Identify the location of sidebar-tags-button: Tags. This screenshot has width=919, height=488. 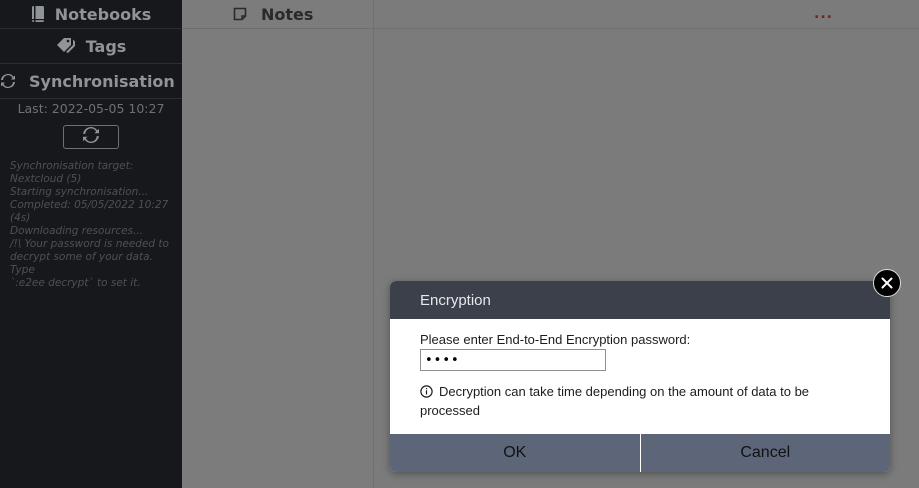
(91, 46).